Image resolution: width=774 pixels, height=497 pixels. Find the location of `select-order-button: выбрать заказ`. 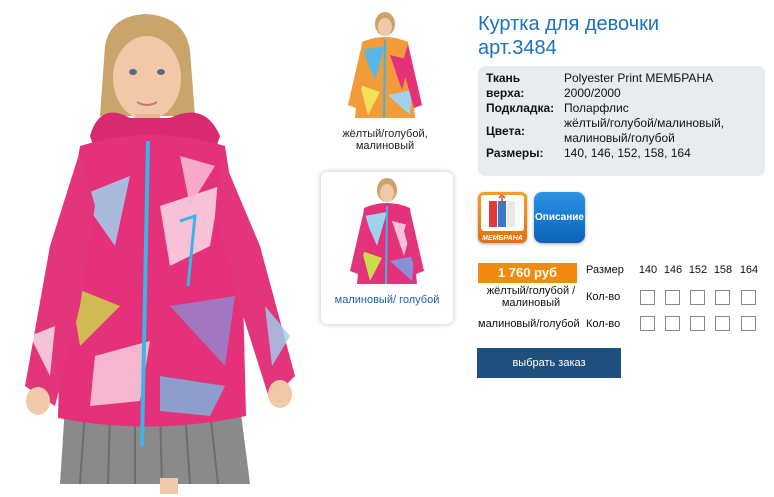

select-order-button: выбрать заказ is located at coordinates (549, 363).